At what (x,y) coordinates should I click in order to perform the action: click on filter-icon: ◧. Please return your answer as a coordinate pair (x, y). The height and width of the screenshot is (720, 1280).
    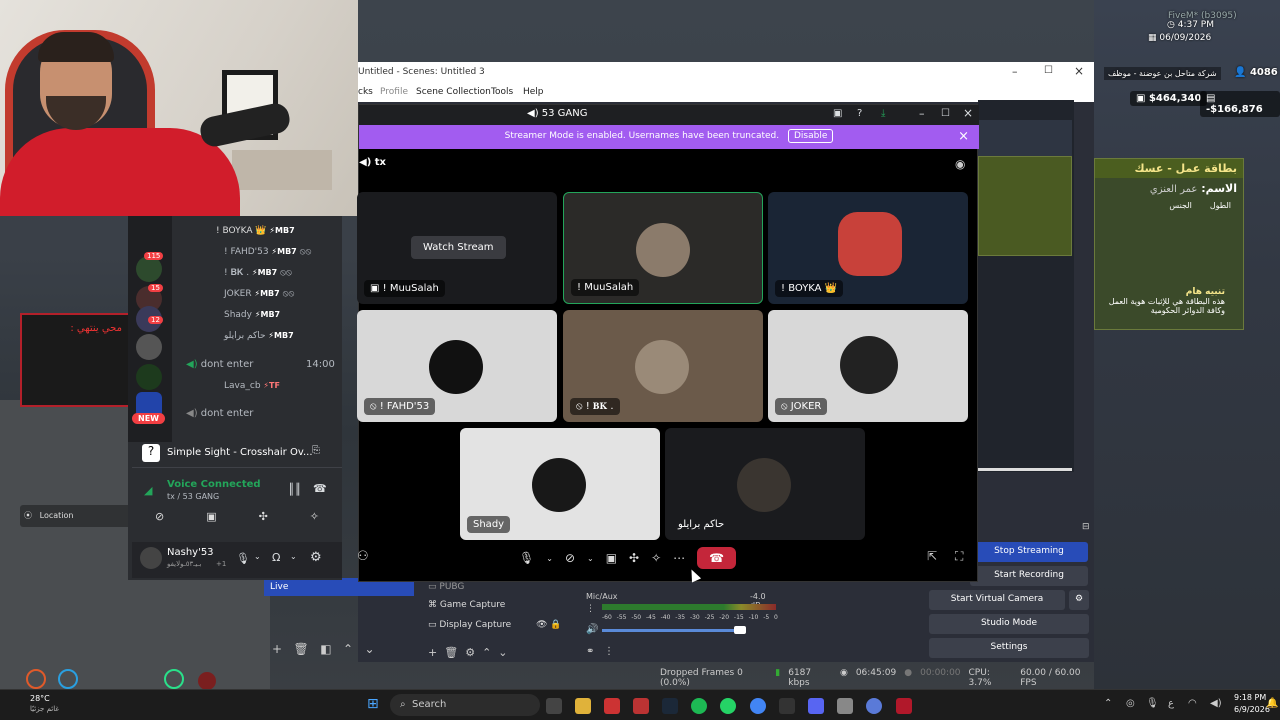
    Looking at the image, I should click on (325, 649).